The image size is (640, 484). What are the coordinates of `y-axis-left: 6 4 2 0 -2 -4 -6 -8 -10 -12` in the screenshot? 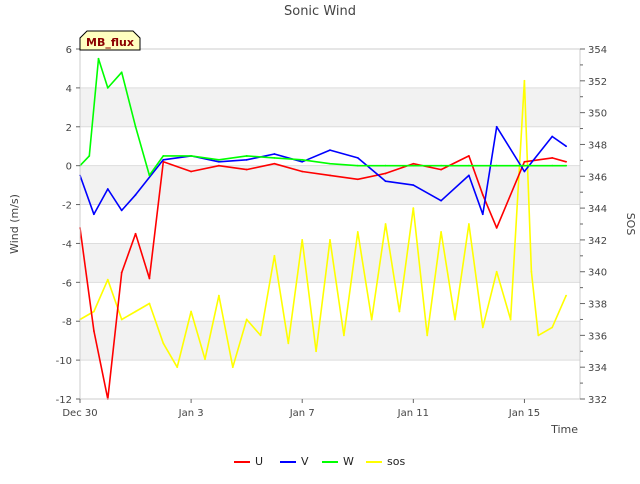 It's located at (68, 225).